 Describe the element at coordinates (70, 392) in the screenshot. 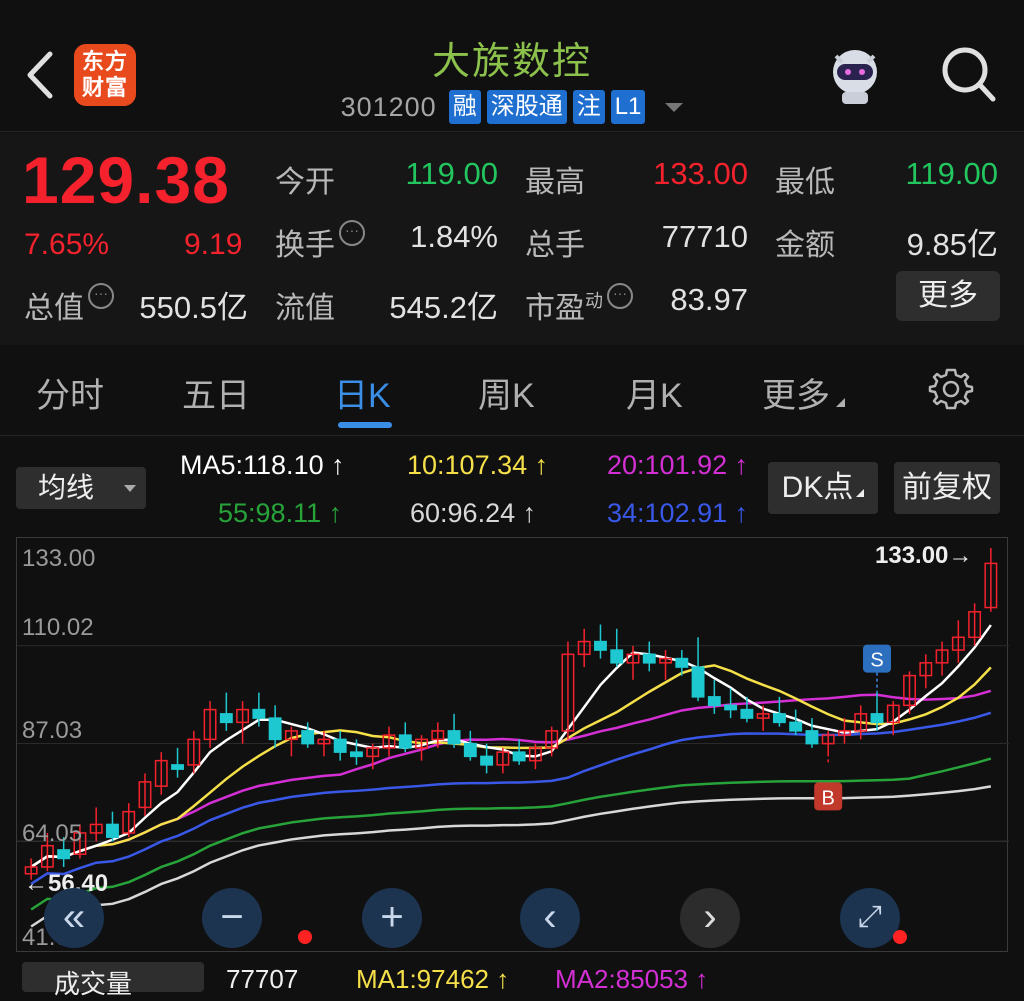

I see `tab-intraday: 分时` at that location.